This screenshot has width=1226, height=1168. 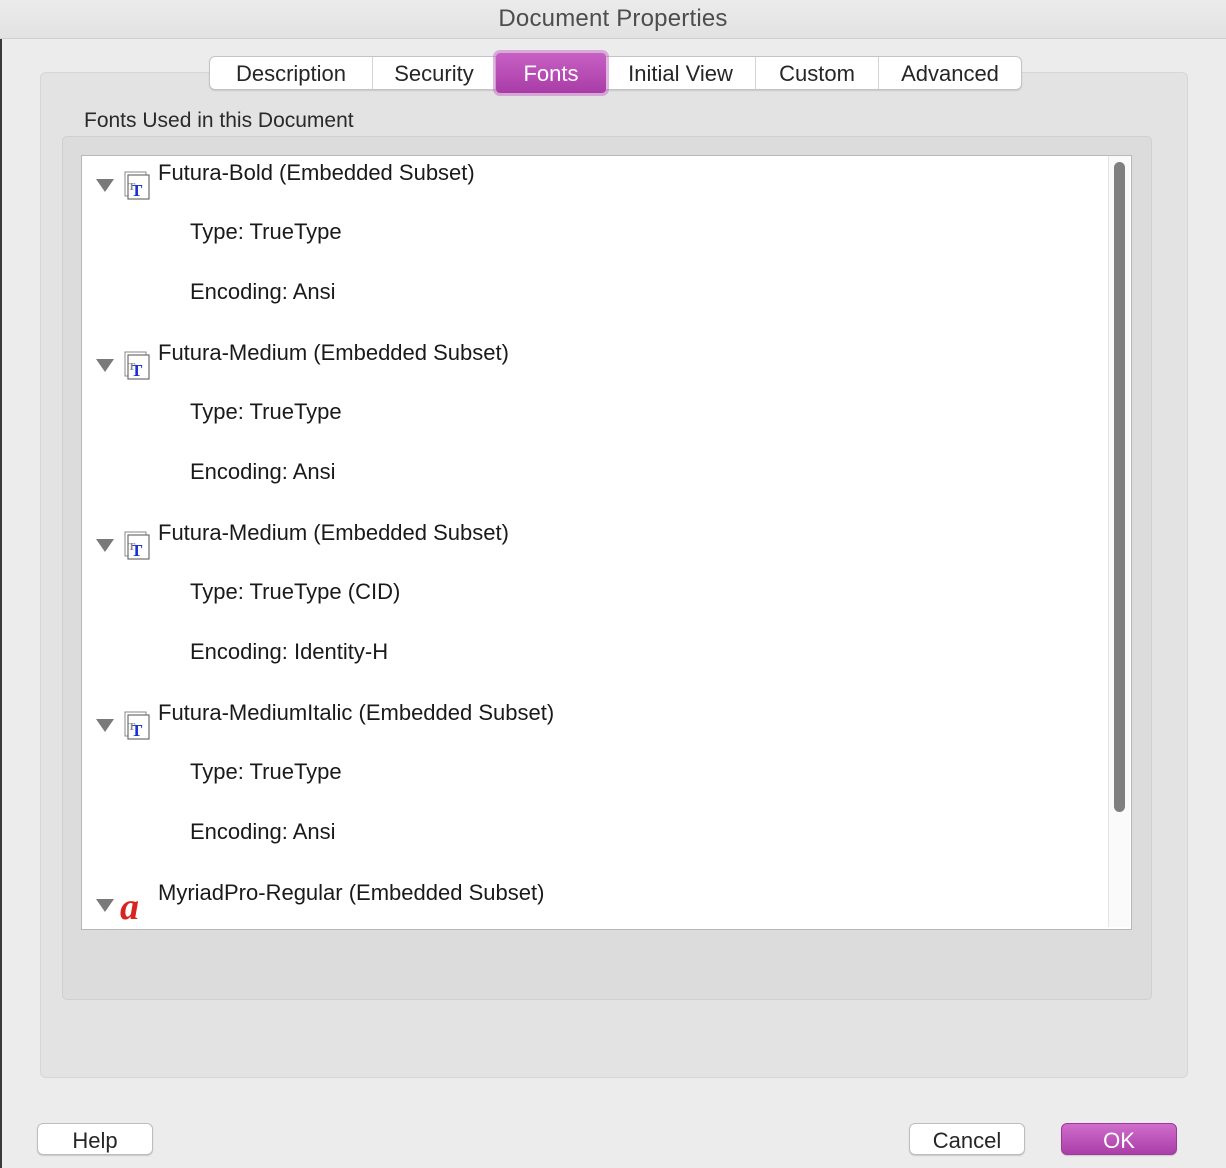 What do you see at coordinates (1, 584) in the screenshot?
I see `window-edge` at bounding box center [1, 584].